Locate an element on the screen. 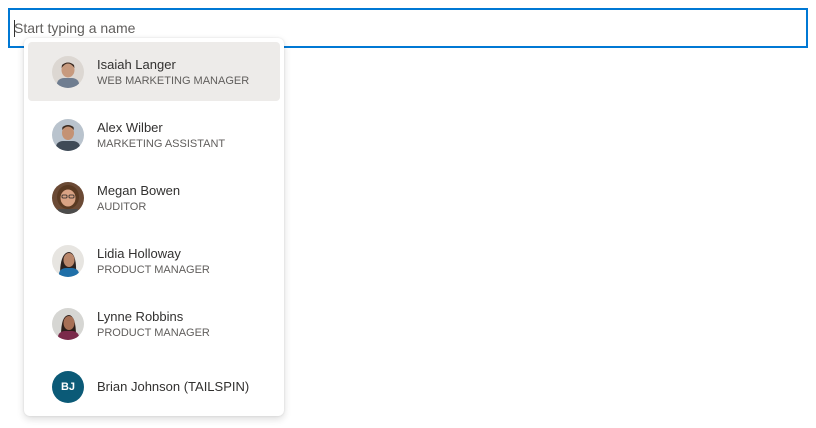 The width and height of the screenshot is (816, 428). suggestion-title: AUDITOR is located at coordinates (122, 207).